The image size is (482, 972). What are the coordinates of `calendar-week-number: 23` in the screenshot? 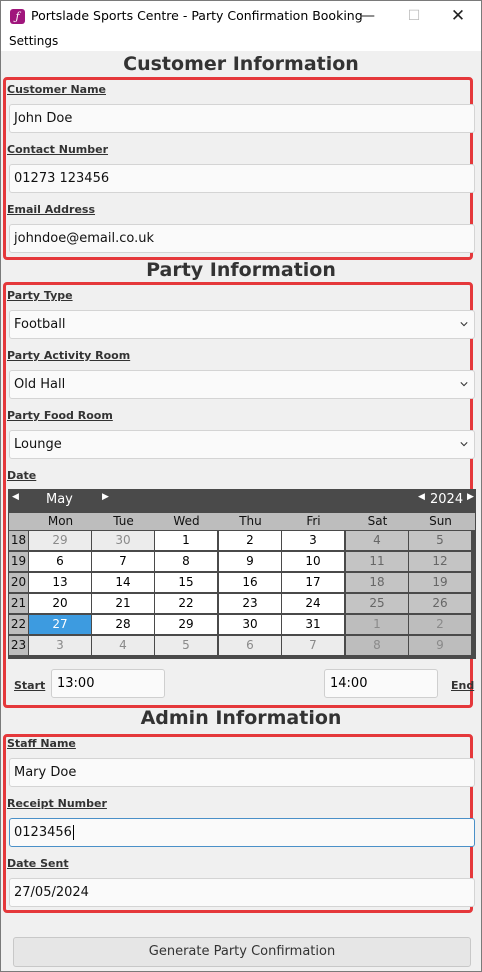 It's located at (18, 645).